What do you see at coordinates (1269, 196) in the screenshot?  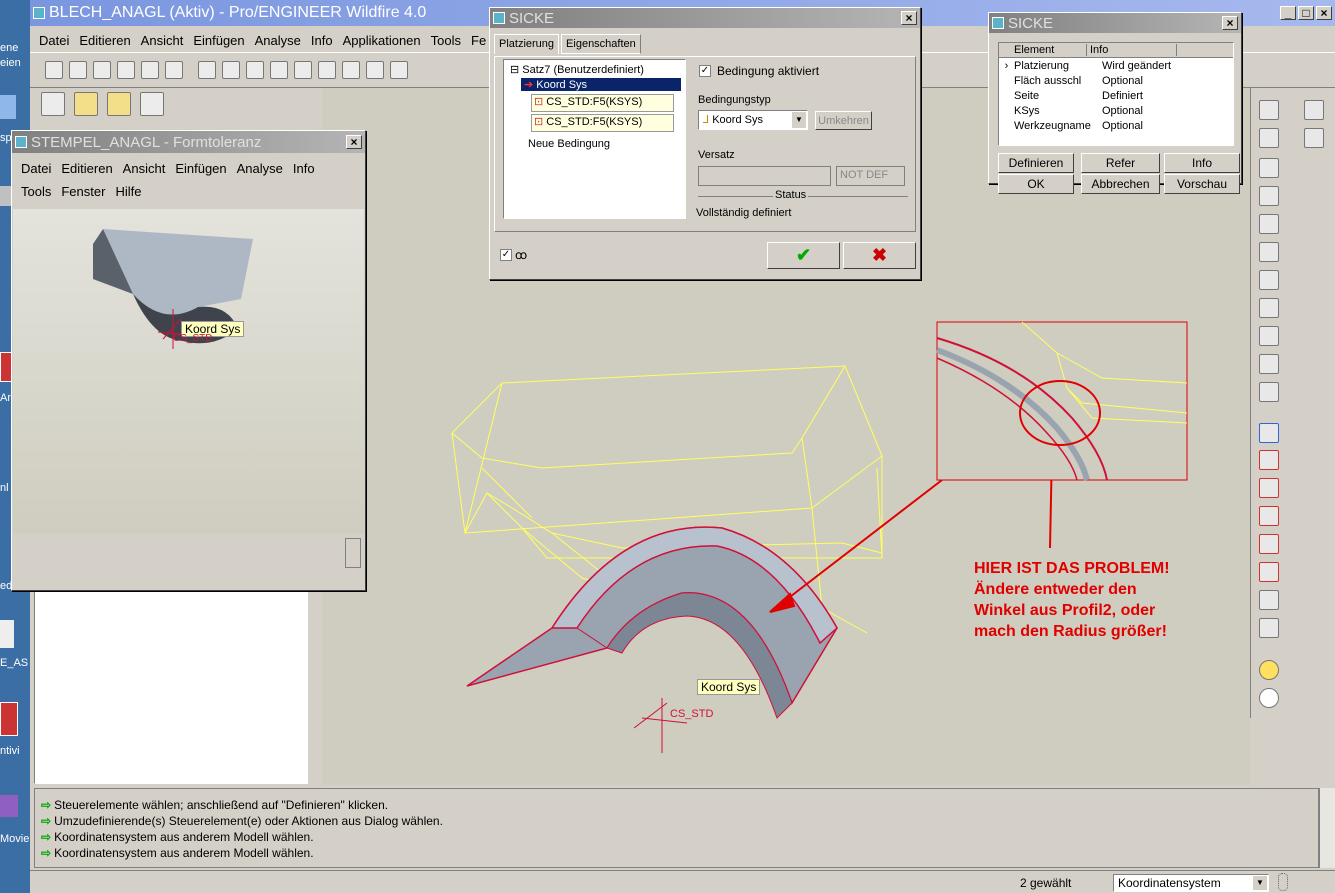 I see `datum-point-icon` at bounding box center [1269, 196].